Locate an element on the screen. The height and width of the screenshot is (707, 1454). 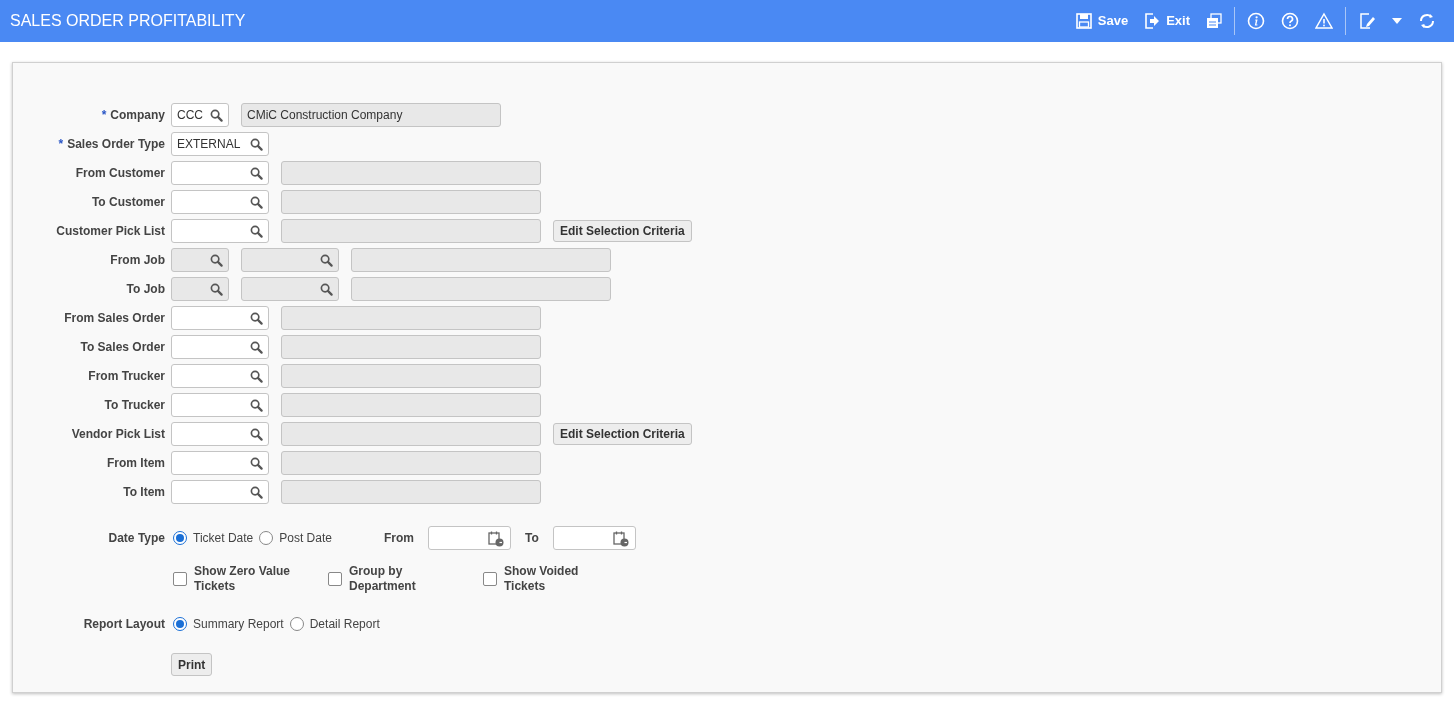
field-label: Report Layout is located at coordinates (124, 624).